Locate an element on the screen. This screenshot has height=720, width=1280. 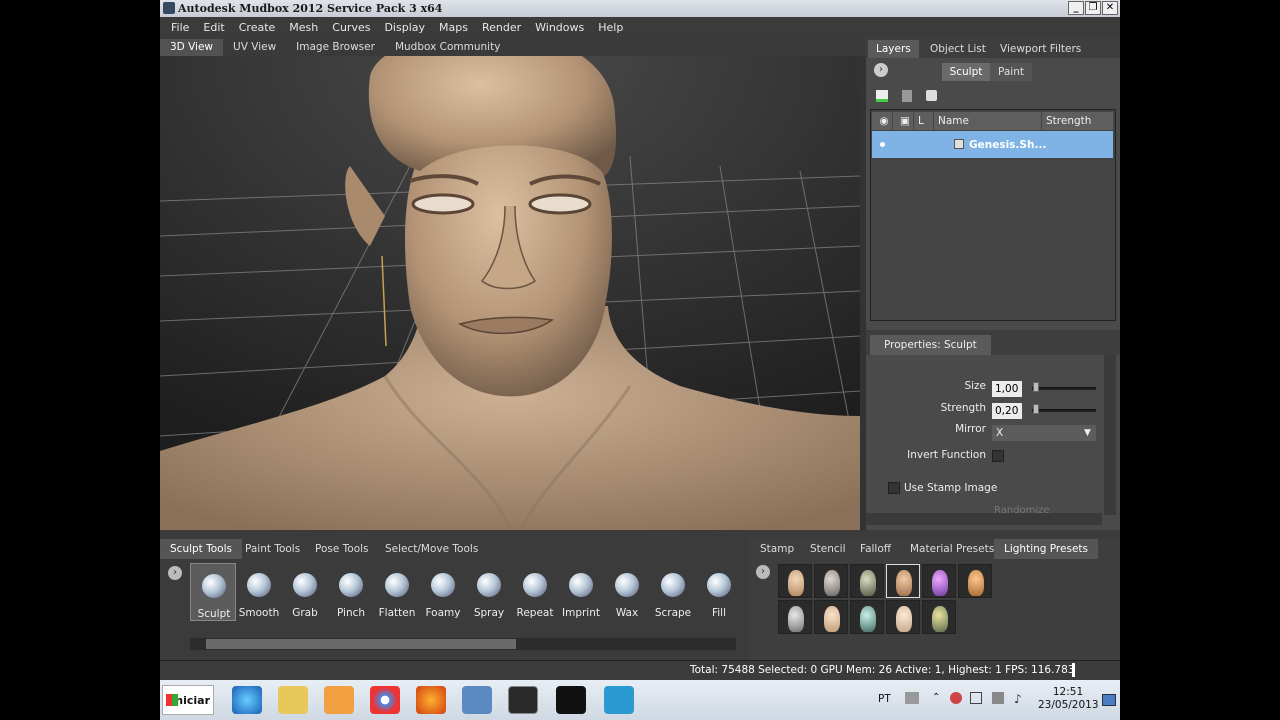
tool-wax: Wax is located at coordinates (627, 592).